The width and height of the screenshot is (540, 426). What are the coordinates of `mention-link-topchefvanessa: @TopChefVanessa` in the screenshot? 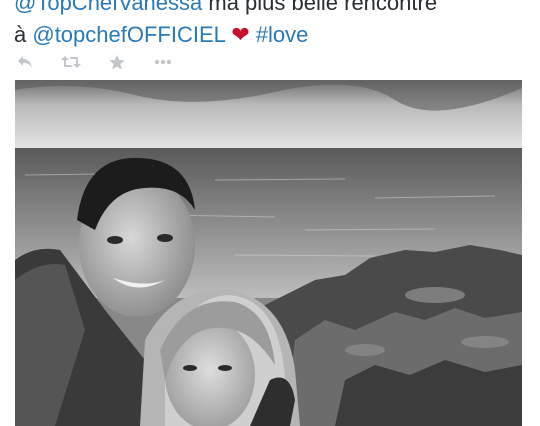 It's located at (108, 7).